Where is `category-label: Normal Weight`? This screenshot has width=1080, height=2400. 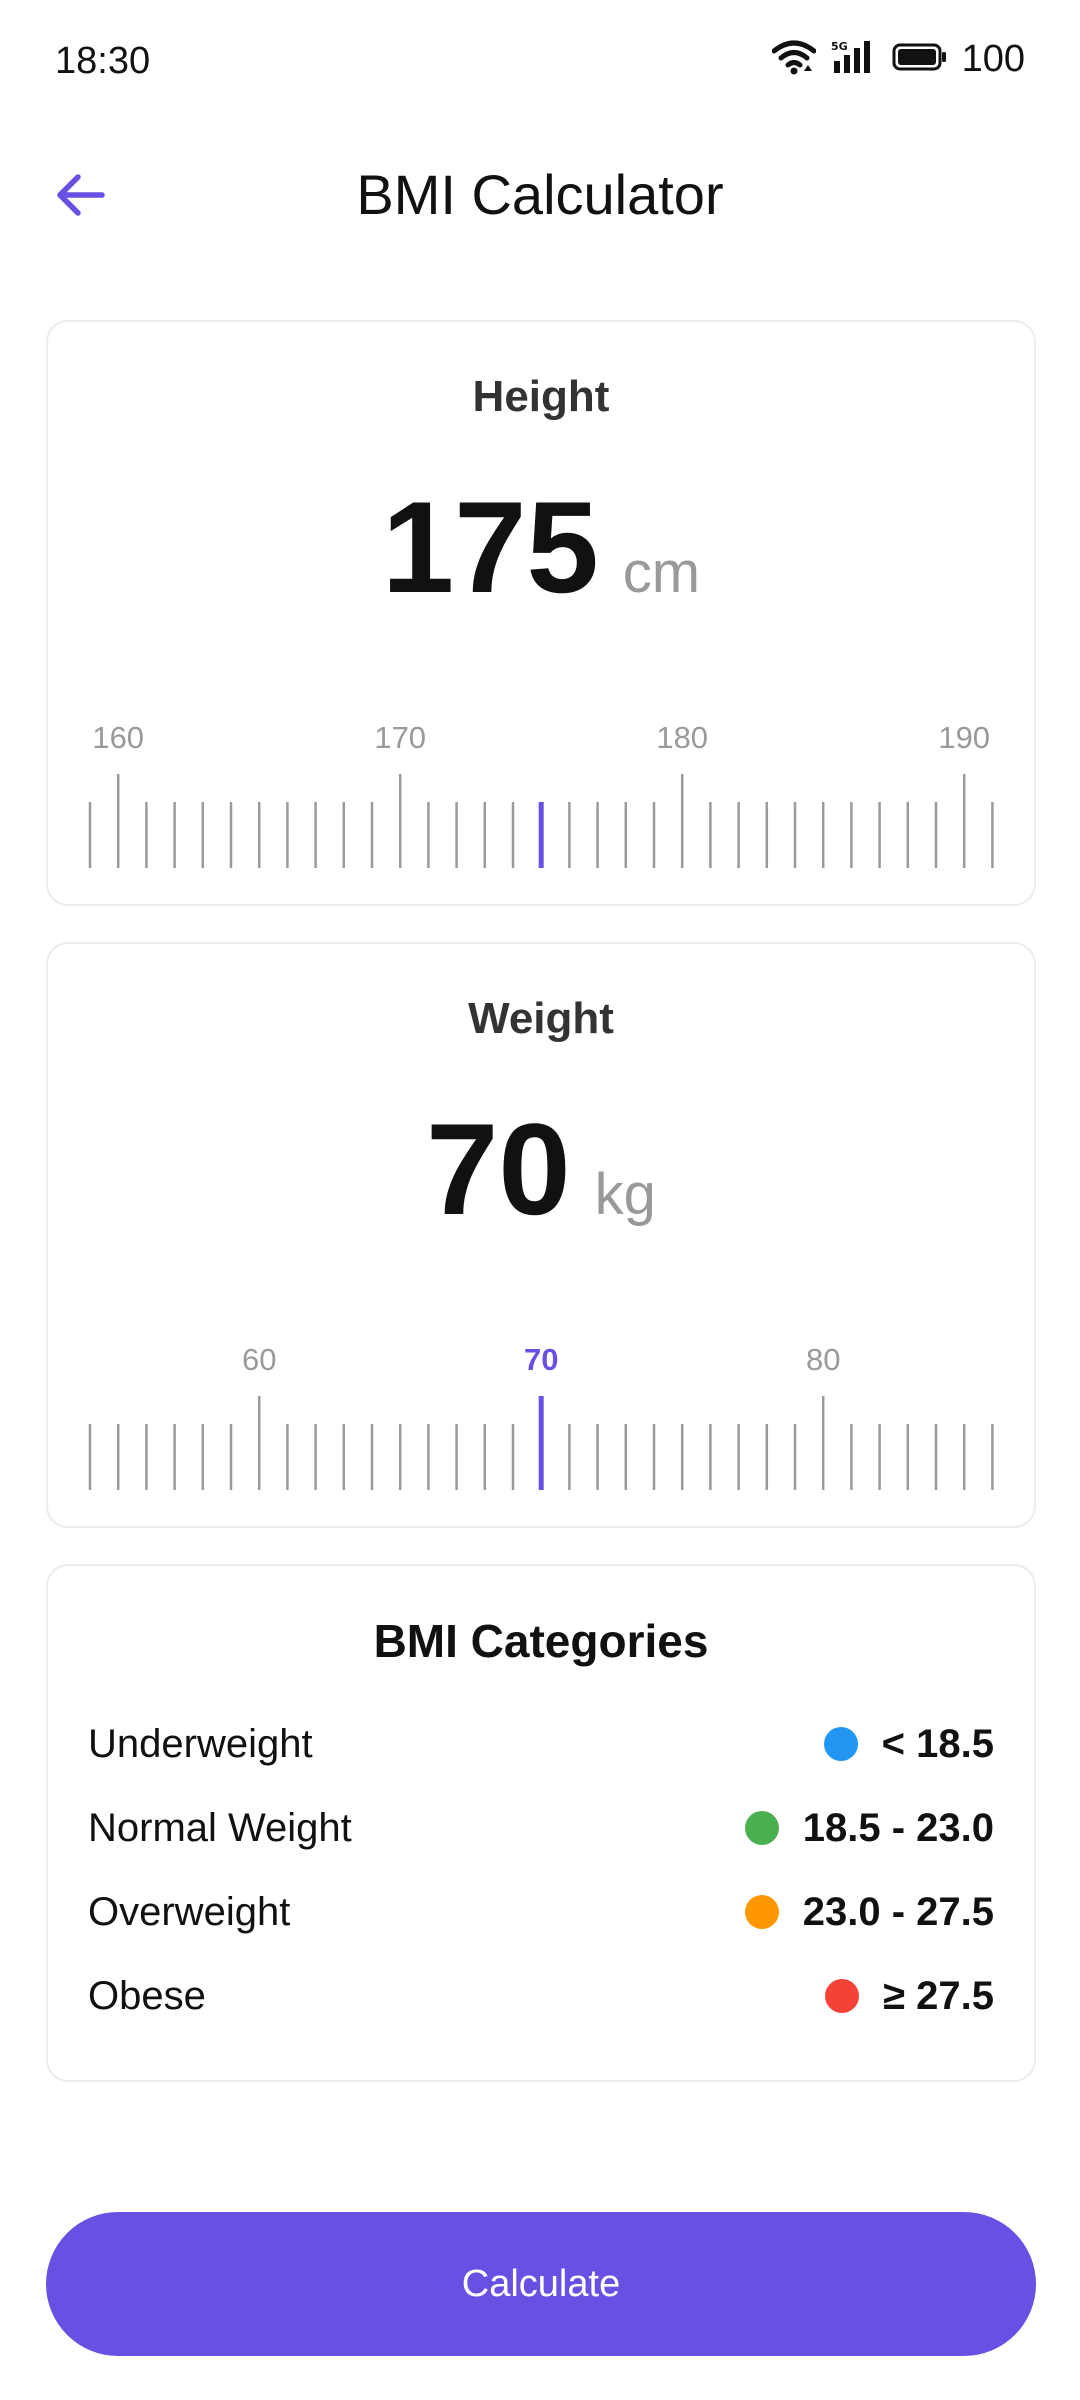
category-label: Normal Weight is located at coordinates (220, 1827).